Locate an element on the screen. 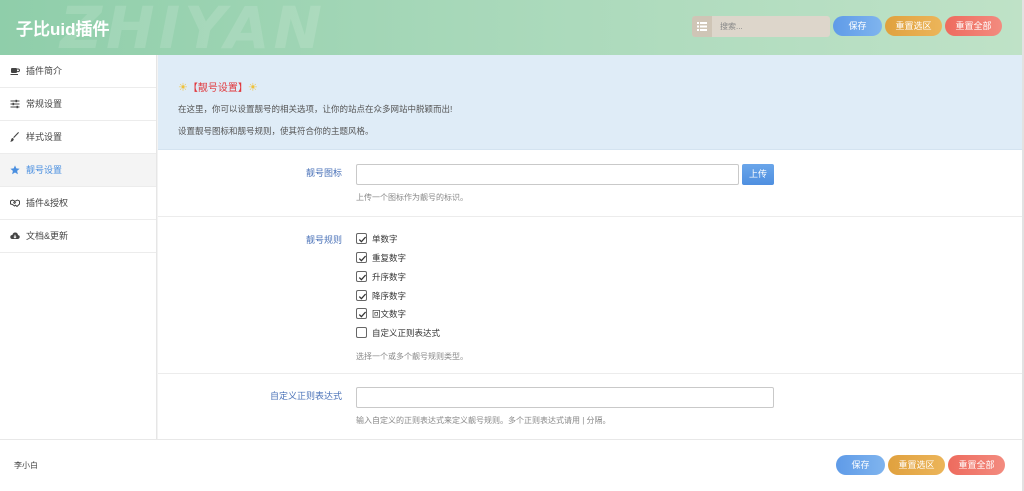 Image resolution: width=1024 pixels, height=491 pixels. coffee-icon is located at coordinates (15, 71).